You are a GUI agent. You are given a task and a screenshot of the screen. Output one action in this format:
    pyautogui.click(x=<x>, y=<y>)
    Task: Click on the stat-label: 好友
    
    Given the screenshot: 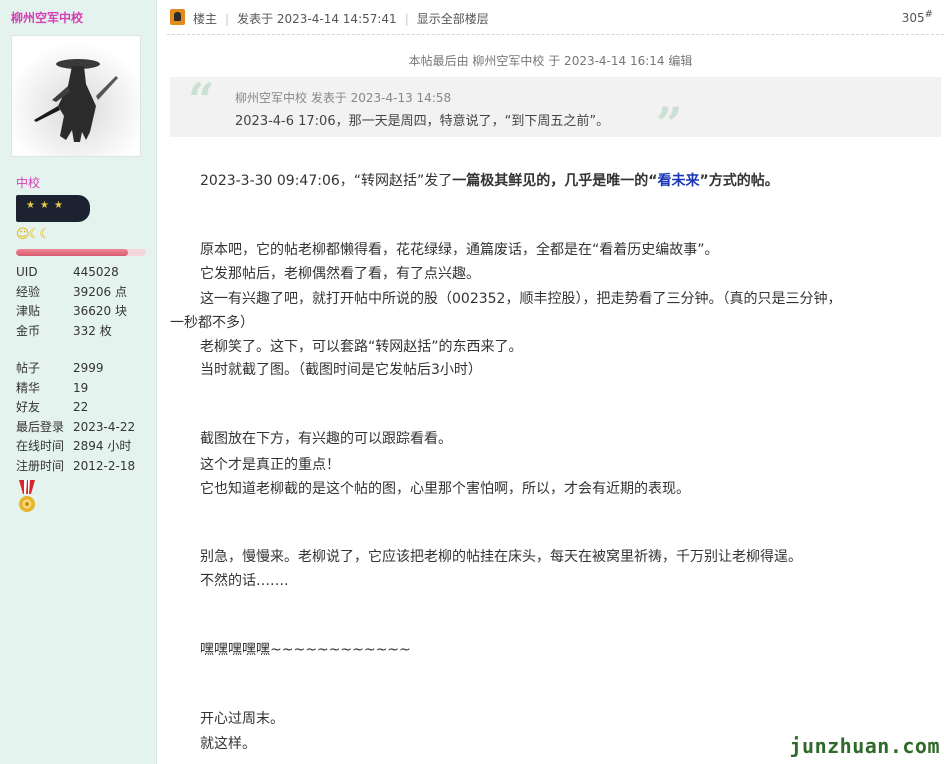 What is the action you would take?
    pyautogui.click(x=28, y=407)
    